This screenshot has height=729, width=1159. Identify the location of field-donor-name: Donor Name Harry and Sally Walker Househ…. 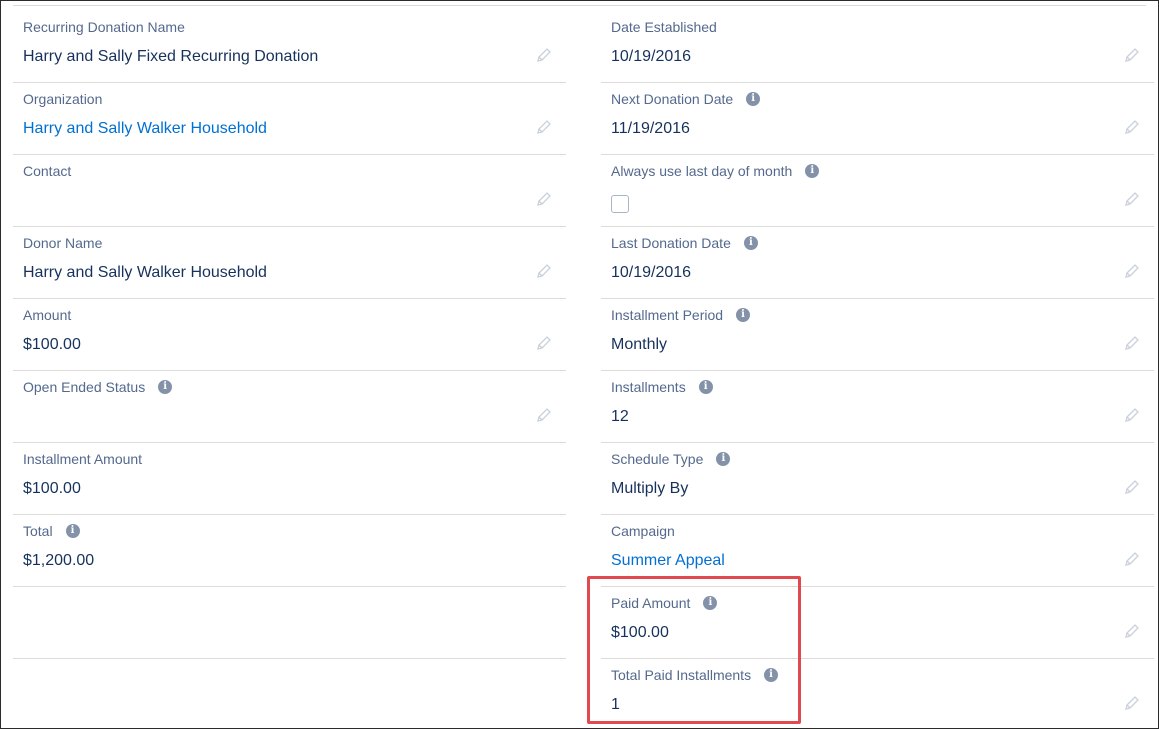
(289, 263).